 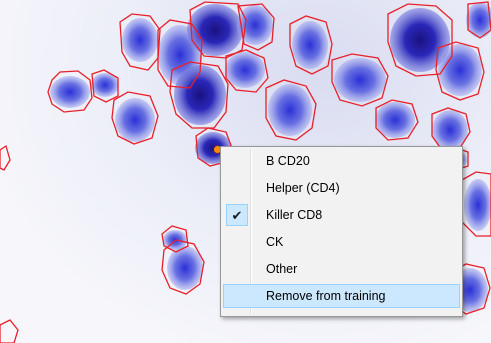 I want to click on menu-item-label: Remove from training, so click(x=326, y=296).